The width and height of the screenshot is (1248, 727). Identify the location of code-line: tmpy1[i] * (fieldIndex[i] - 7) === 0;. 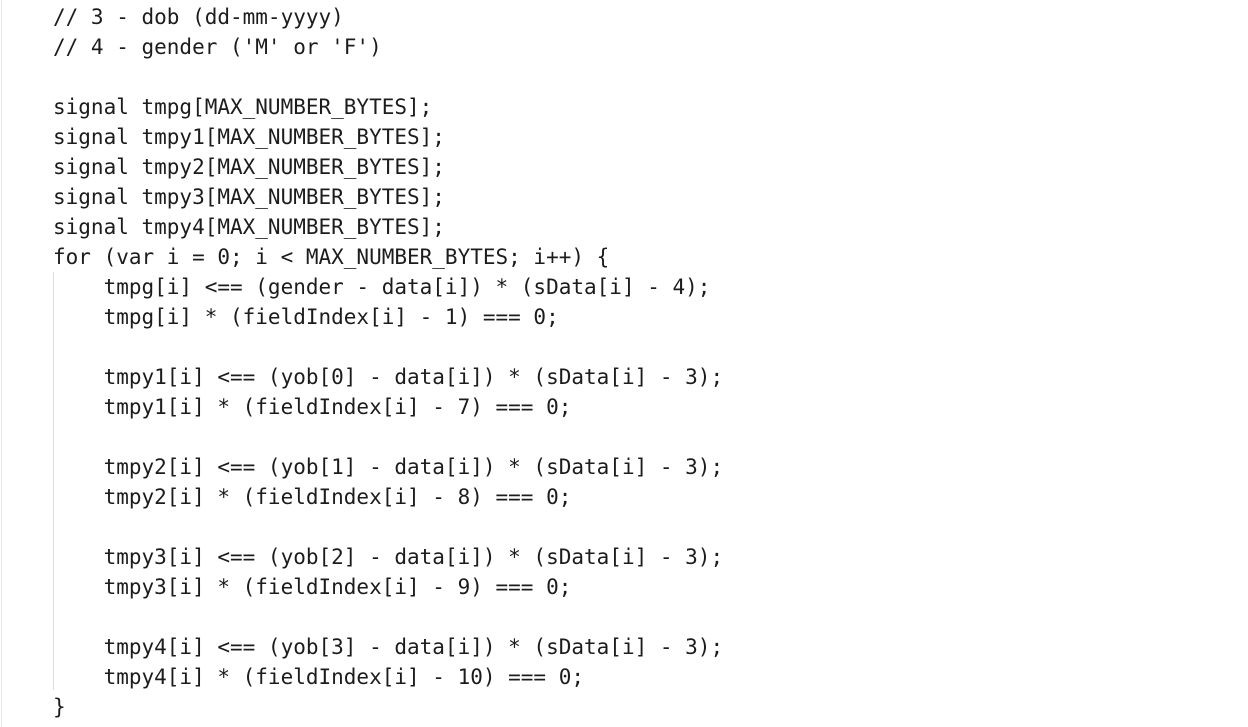
(388, 407).